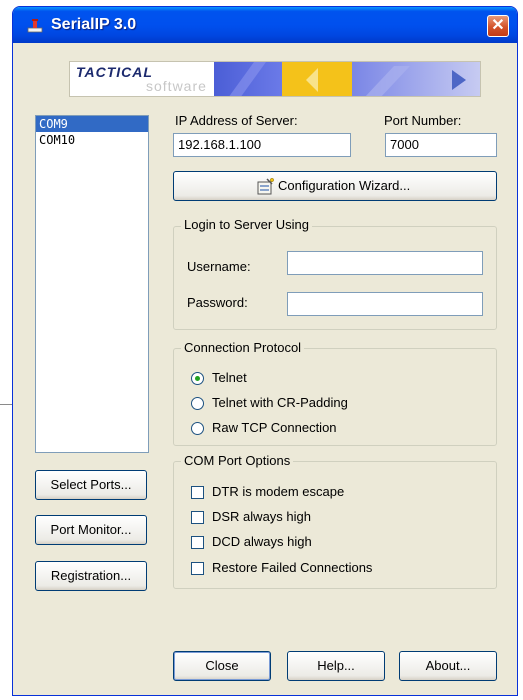  Describe the element at coordinates (262, 145) in the screenshot. I see `ip-address-field: 192.168.1.100` at that location.